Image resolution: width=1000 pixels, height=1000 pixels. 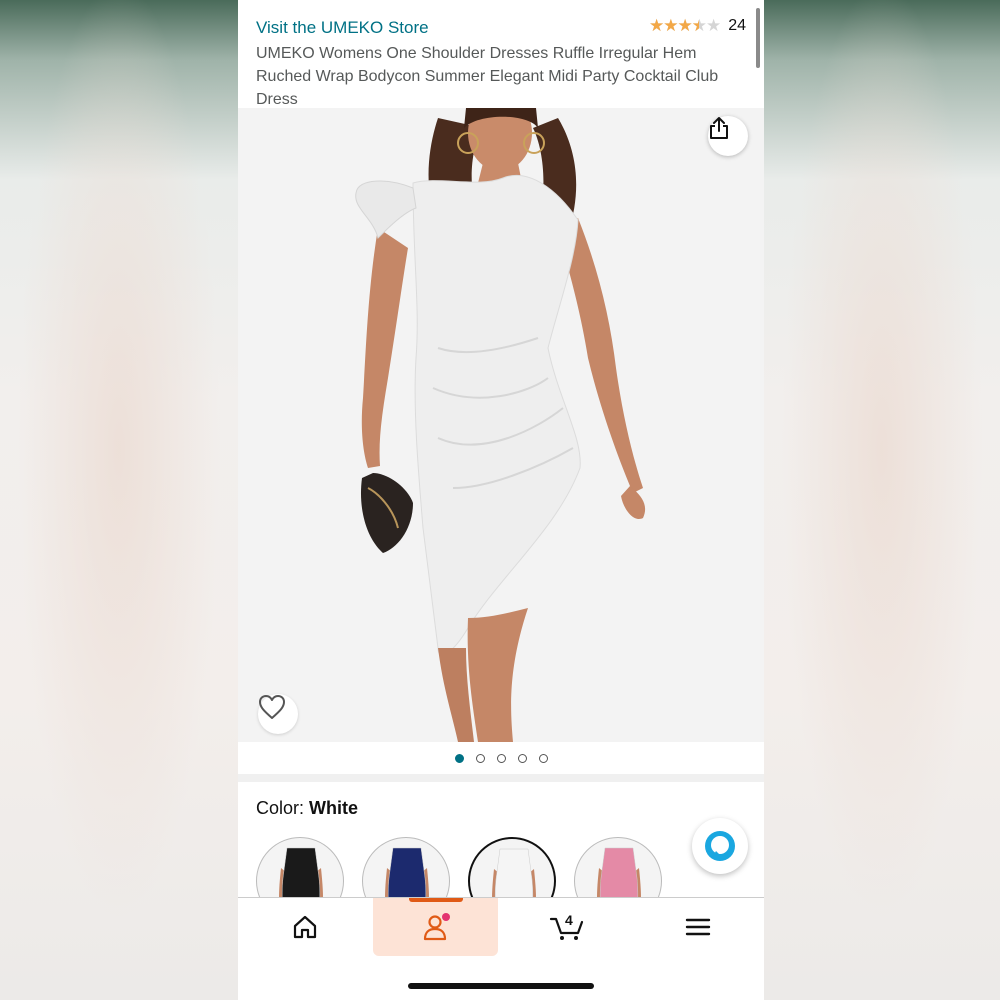 I want to click on nav-account, so click(x=435, y=927).